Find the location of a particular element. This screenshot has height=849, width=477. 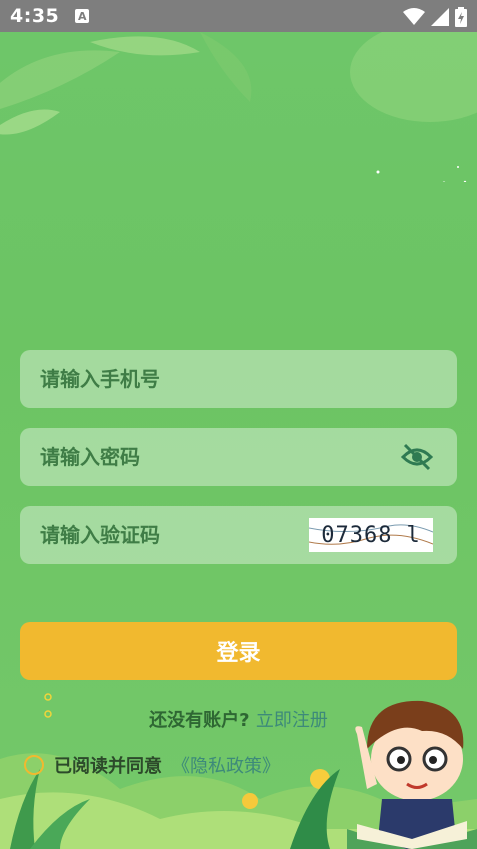

register-row: 还没有账户? 立即注册 is located at coordinates (238, 719).